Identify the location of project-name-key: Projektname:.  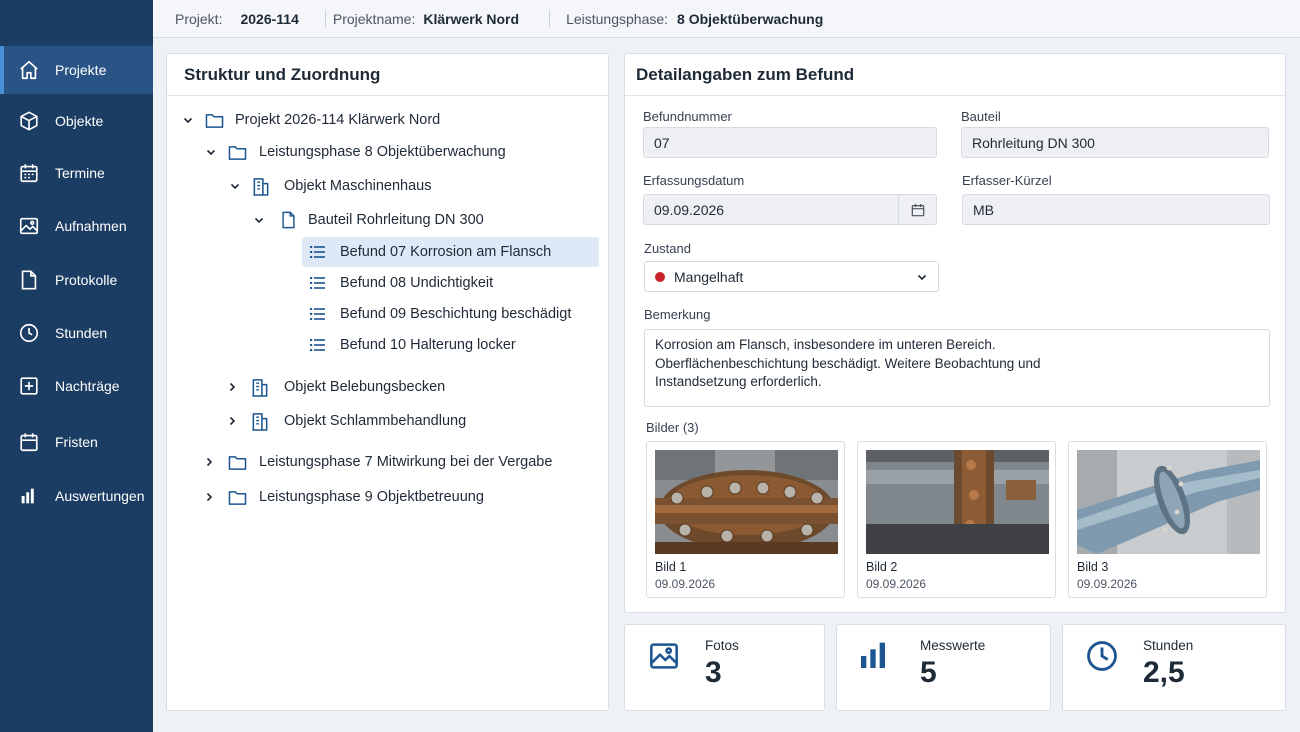
(374, 18).